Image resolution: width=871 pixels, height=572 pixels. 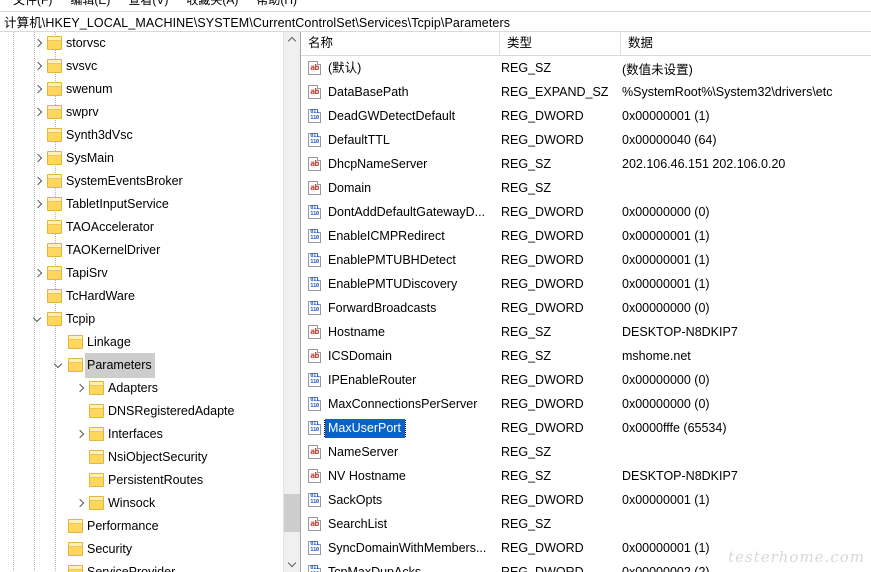 What do you see at coordinates (586, 356) in the screenshot?
I see `table-row: ab ICSDomain REG_SZ mshome.net` at bounding box center [586, 356].